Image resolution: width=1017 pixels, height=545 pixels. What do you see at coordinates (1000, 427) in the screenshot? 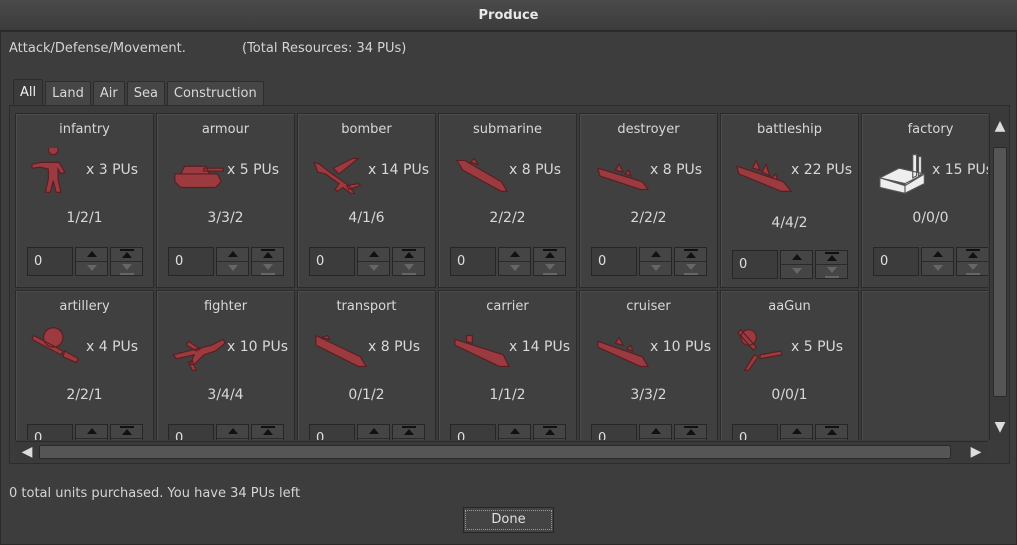
I see `scroll-down-icon: ▼` at bounding box center [1000, 427].